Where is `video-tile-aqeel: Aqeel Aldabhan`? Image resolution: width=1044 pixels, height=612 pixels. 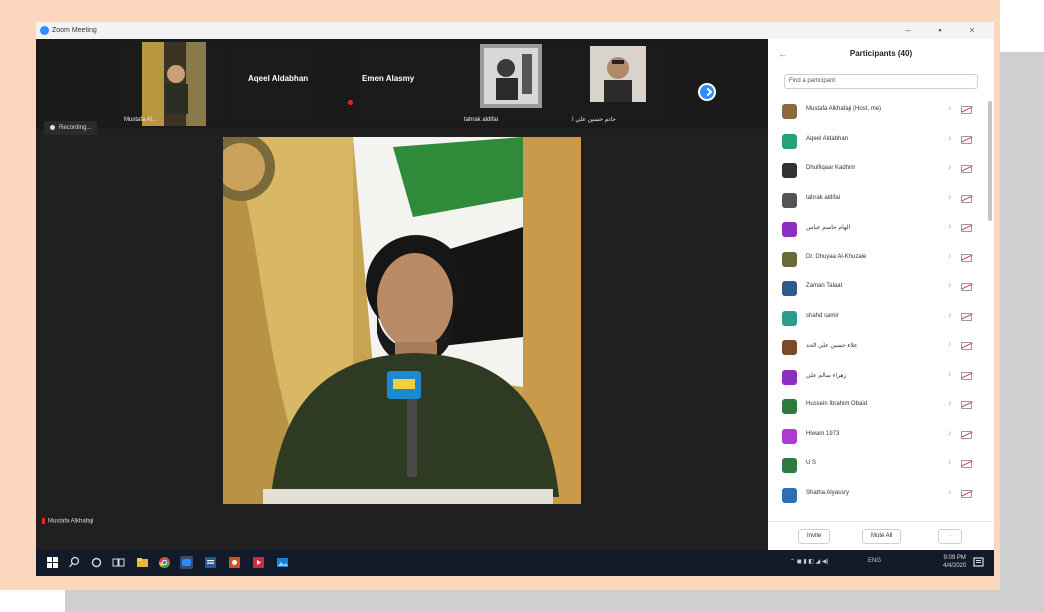
video-tile-aqeel: Aqeel Aldabhan is located at coordinates (273, 84).